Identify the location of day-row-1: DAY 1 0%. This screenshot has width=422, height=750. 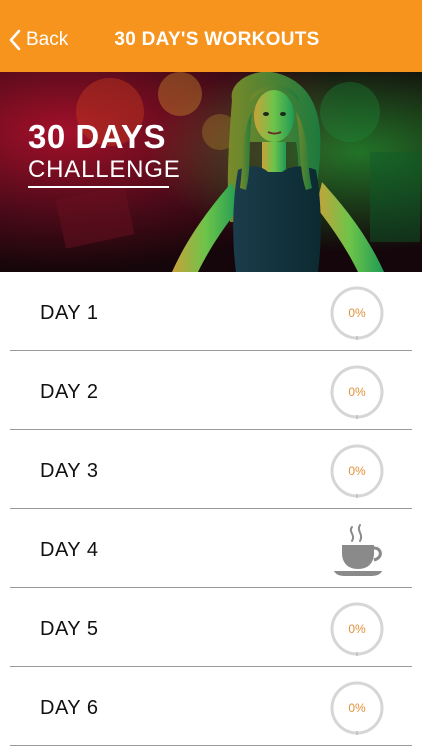
(211, 311).